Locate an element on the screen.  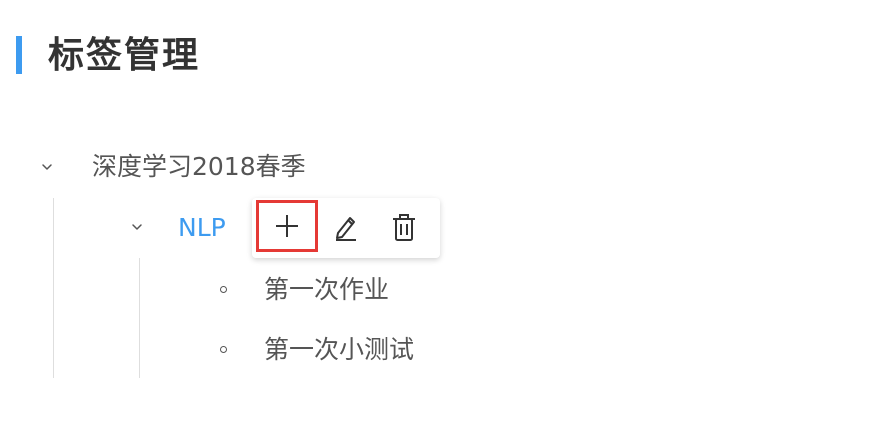
add-child-button is located at coordinates (287, 226).